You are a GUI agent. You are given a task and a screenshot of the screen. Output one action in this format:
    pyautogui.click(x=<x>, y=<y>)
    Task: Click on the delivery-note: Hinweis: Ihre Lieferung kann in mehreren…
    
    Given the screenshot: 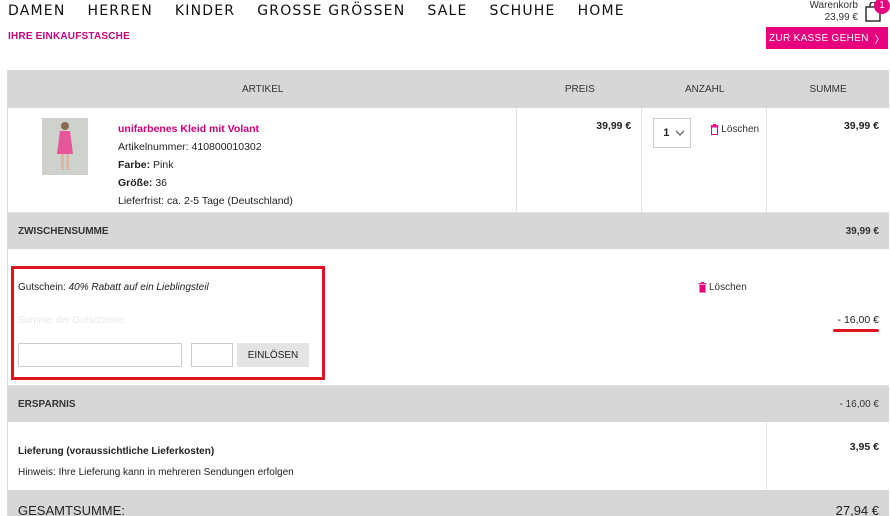 What is the action you would take?
    pyautogui.click(x=156, y=472)
    